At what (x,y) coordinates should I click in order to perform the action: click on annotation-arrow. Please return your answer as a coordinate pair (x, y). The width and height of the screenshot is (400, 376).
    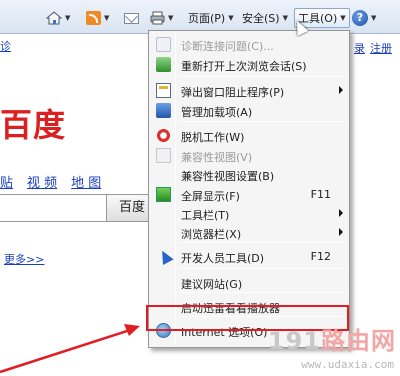
    Looking at the image, I should click on (70, 349).